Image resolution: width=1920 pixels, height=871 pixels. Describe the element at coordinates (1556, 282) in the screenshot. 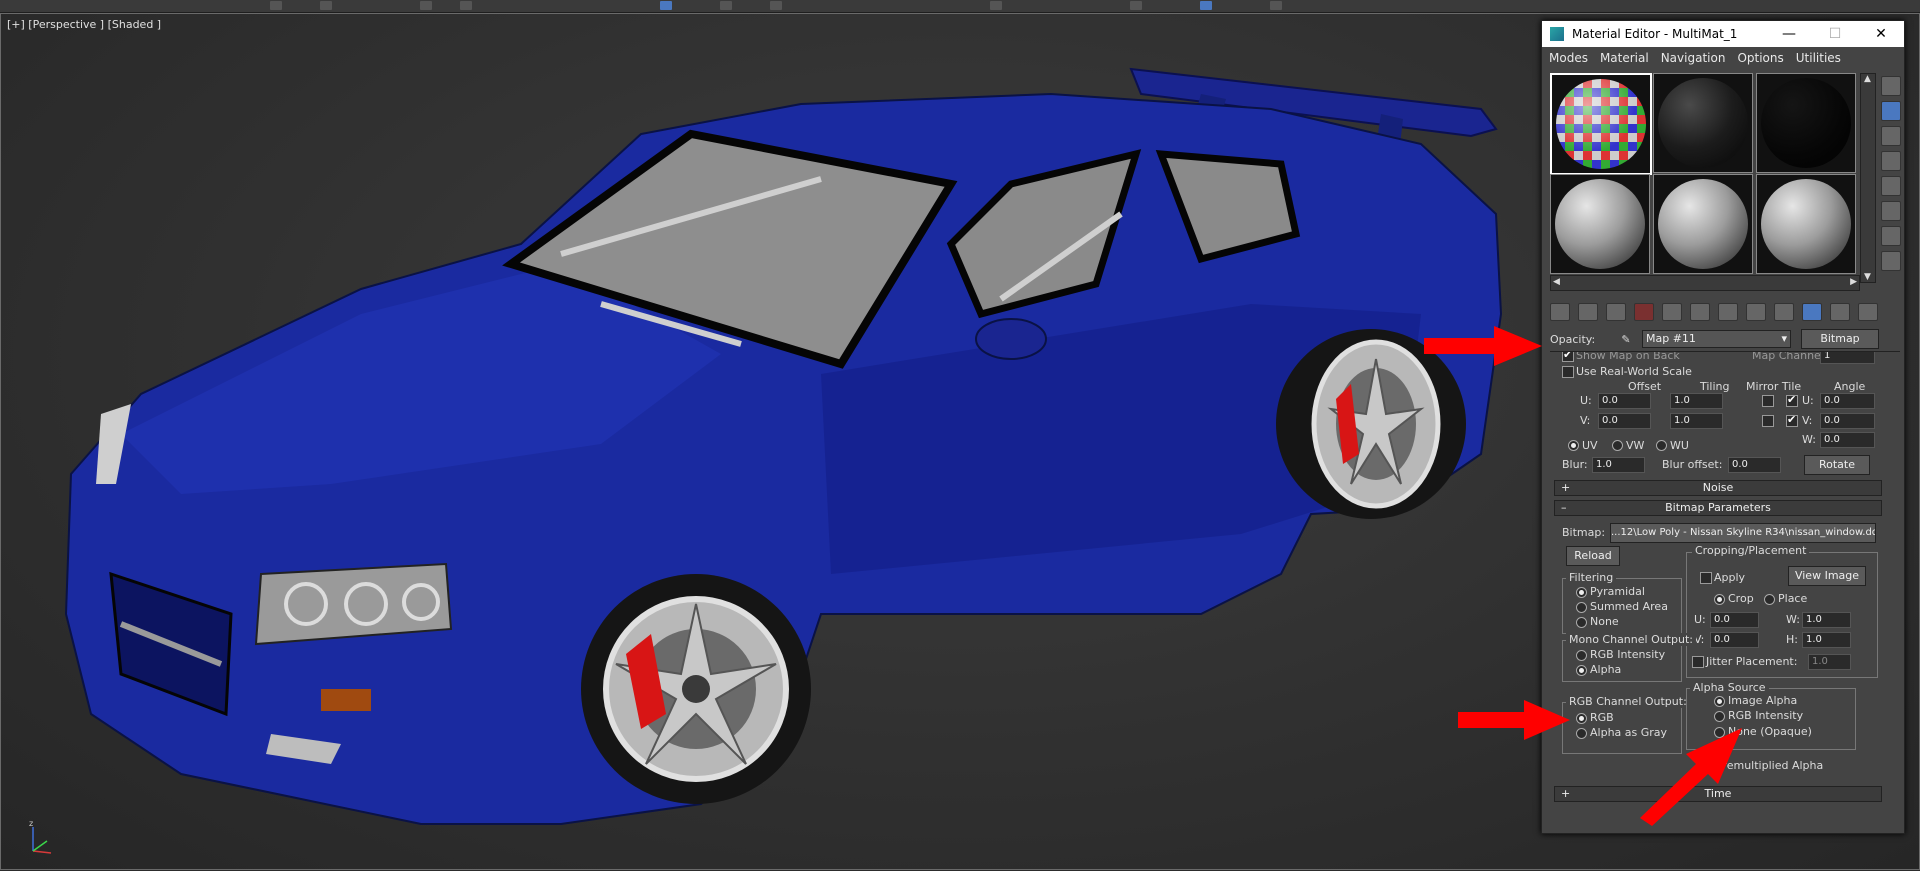

I see `scroll-left-icon: ◀` at that location.